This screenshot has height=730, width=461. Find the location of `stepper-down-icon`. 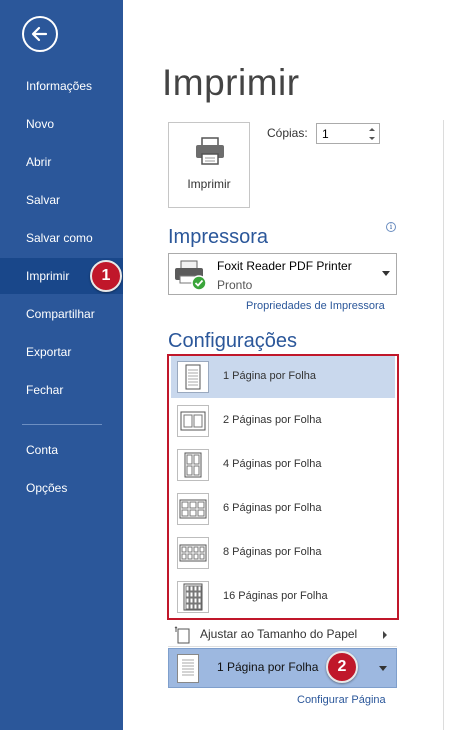

stepper-down-icon is located at coordinates (372, 138).